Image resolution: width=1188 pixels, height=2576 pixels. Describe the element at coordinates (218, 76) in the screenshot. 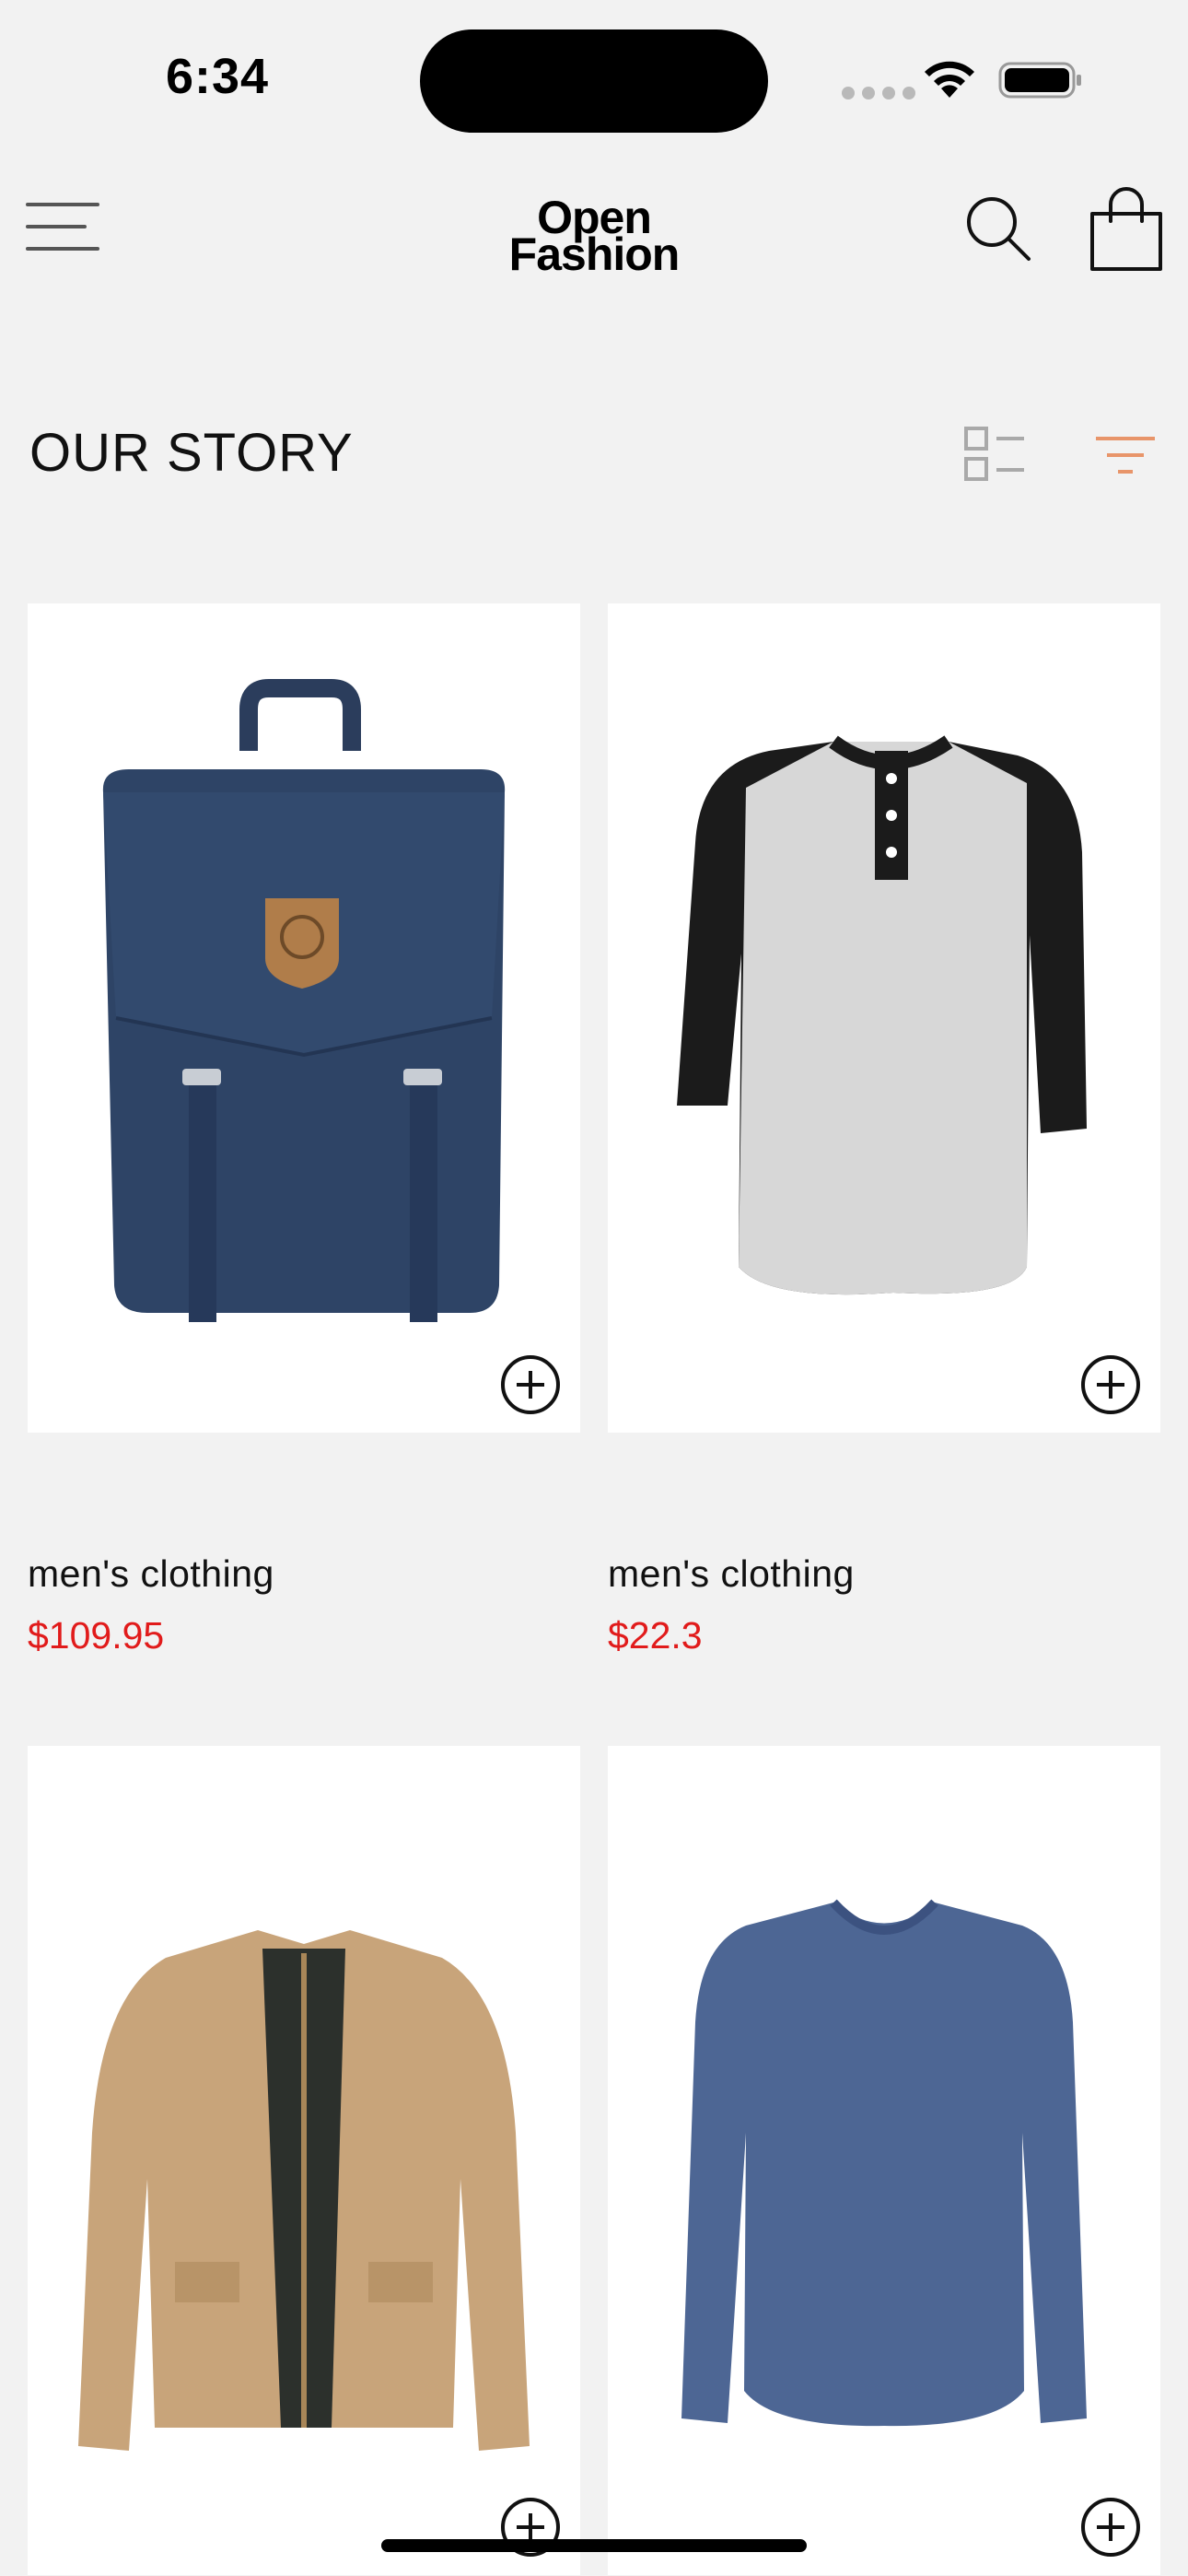

I see `status-time: 6:34` at that location.